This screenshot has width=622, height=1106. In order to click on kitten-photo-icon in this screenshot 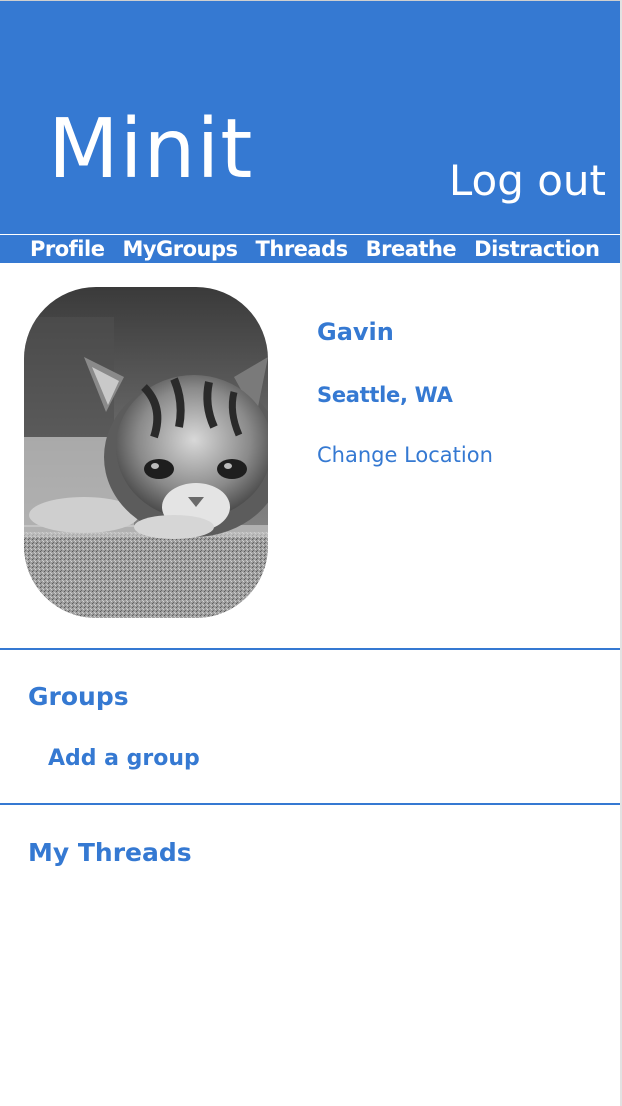, I will do `click(146, 452)`.